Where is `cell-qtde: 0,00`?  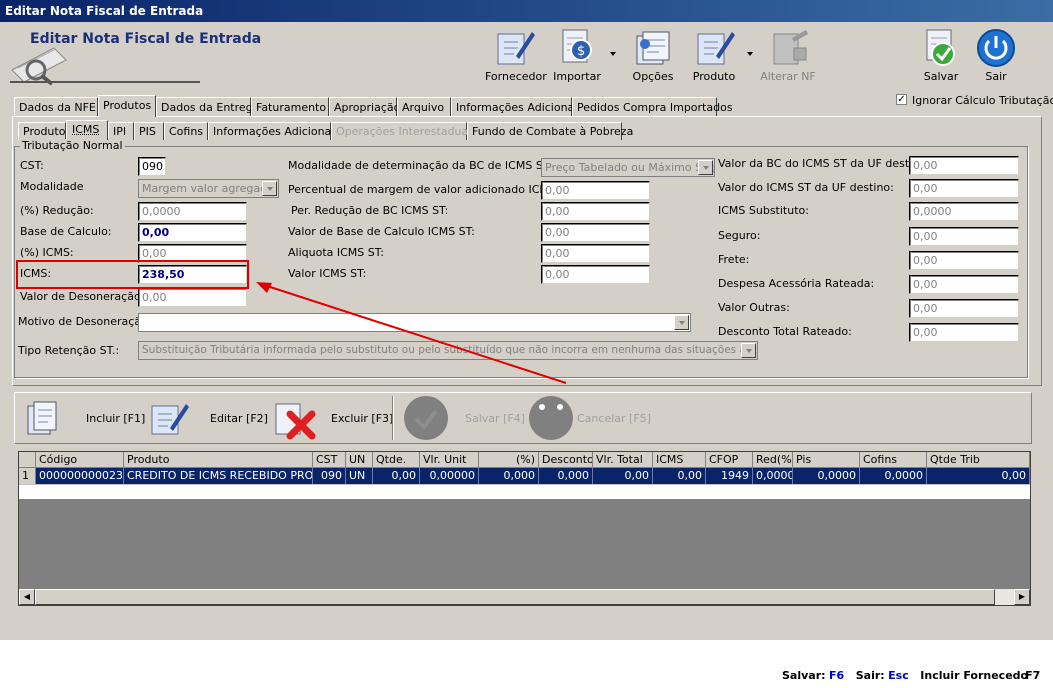 cell-qtde: 0,00 is located at coordinates (396, 476).